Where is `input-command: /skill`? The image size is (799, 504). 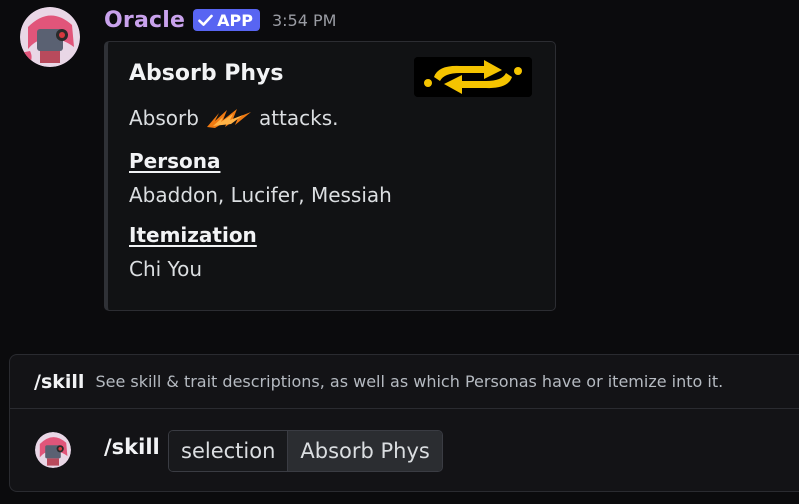 input-command: /skill is located at coordinates (132, 447).